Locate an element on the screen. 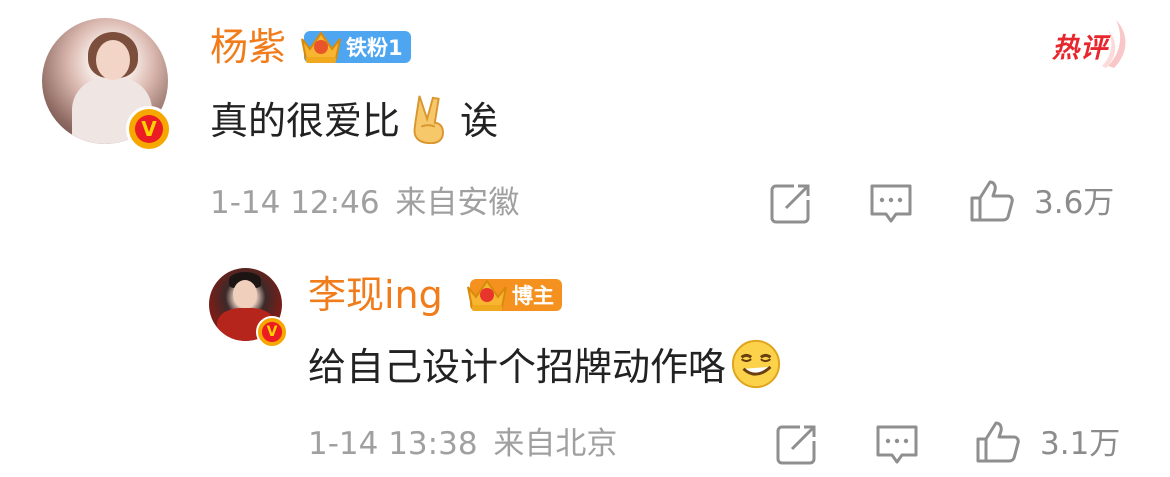  reply-text: 给自己设计个招牌动作咯 is located at coordinates (545, 364).